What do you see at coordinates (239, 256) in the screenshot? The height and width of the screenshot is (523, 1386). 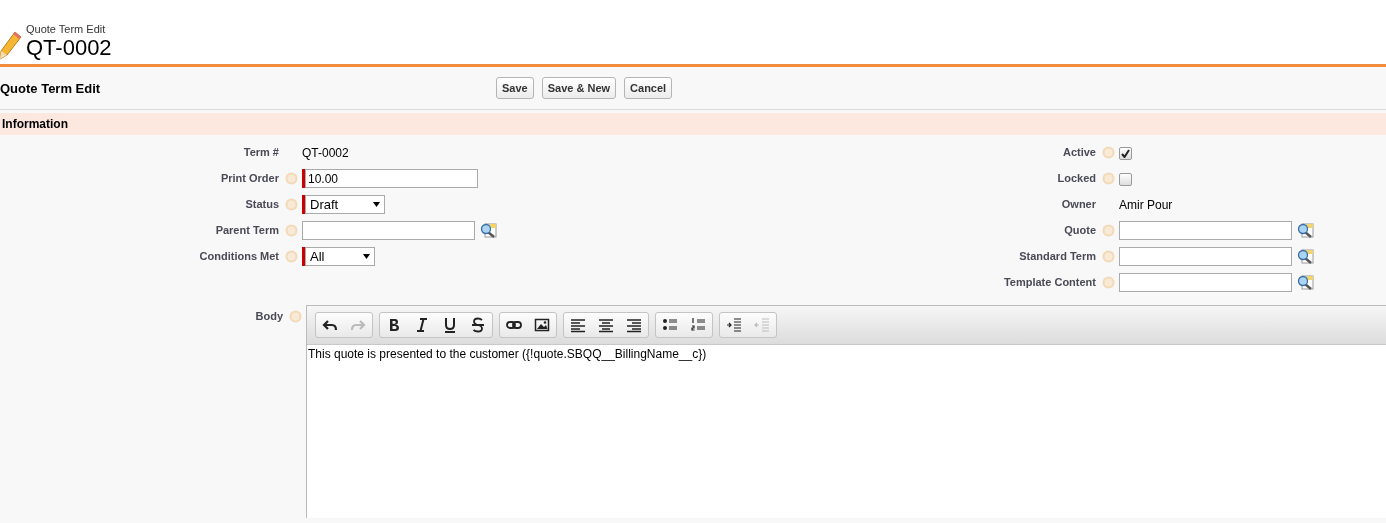 I see `field-label: Conditions Met` at bounding box center [239, 256].